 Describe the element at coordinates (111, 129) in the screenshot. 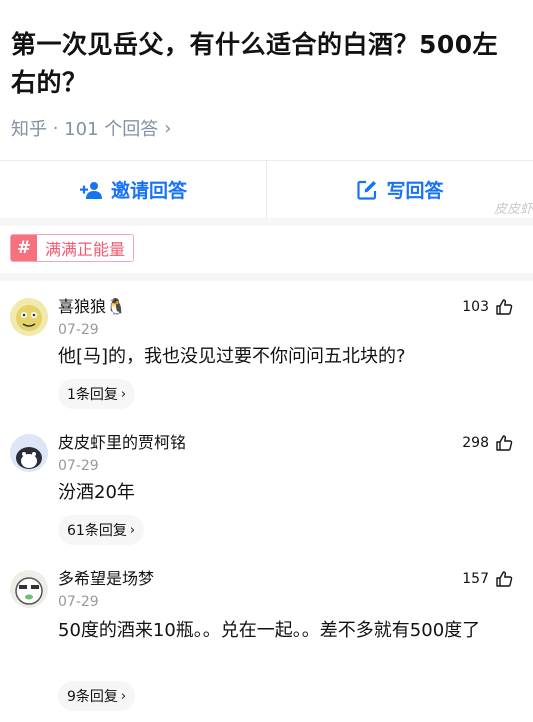

I see `answer-count: 101 个回答` at that location.